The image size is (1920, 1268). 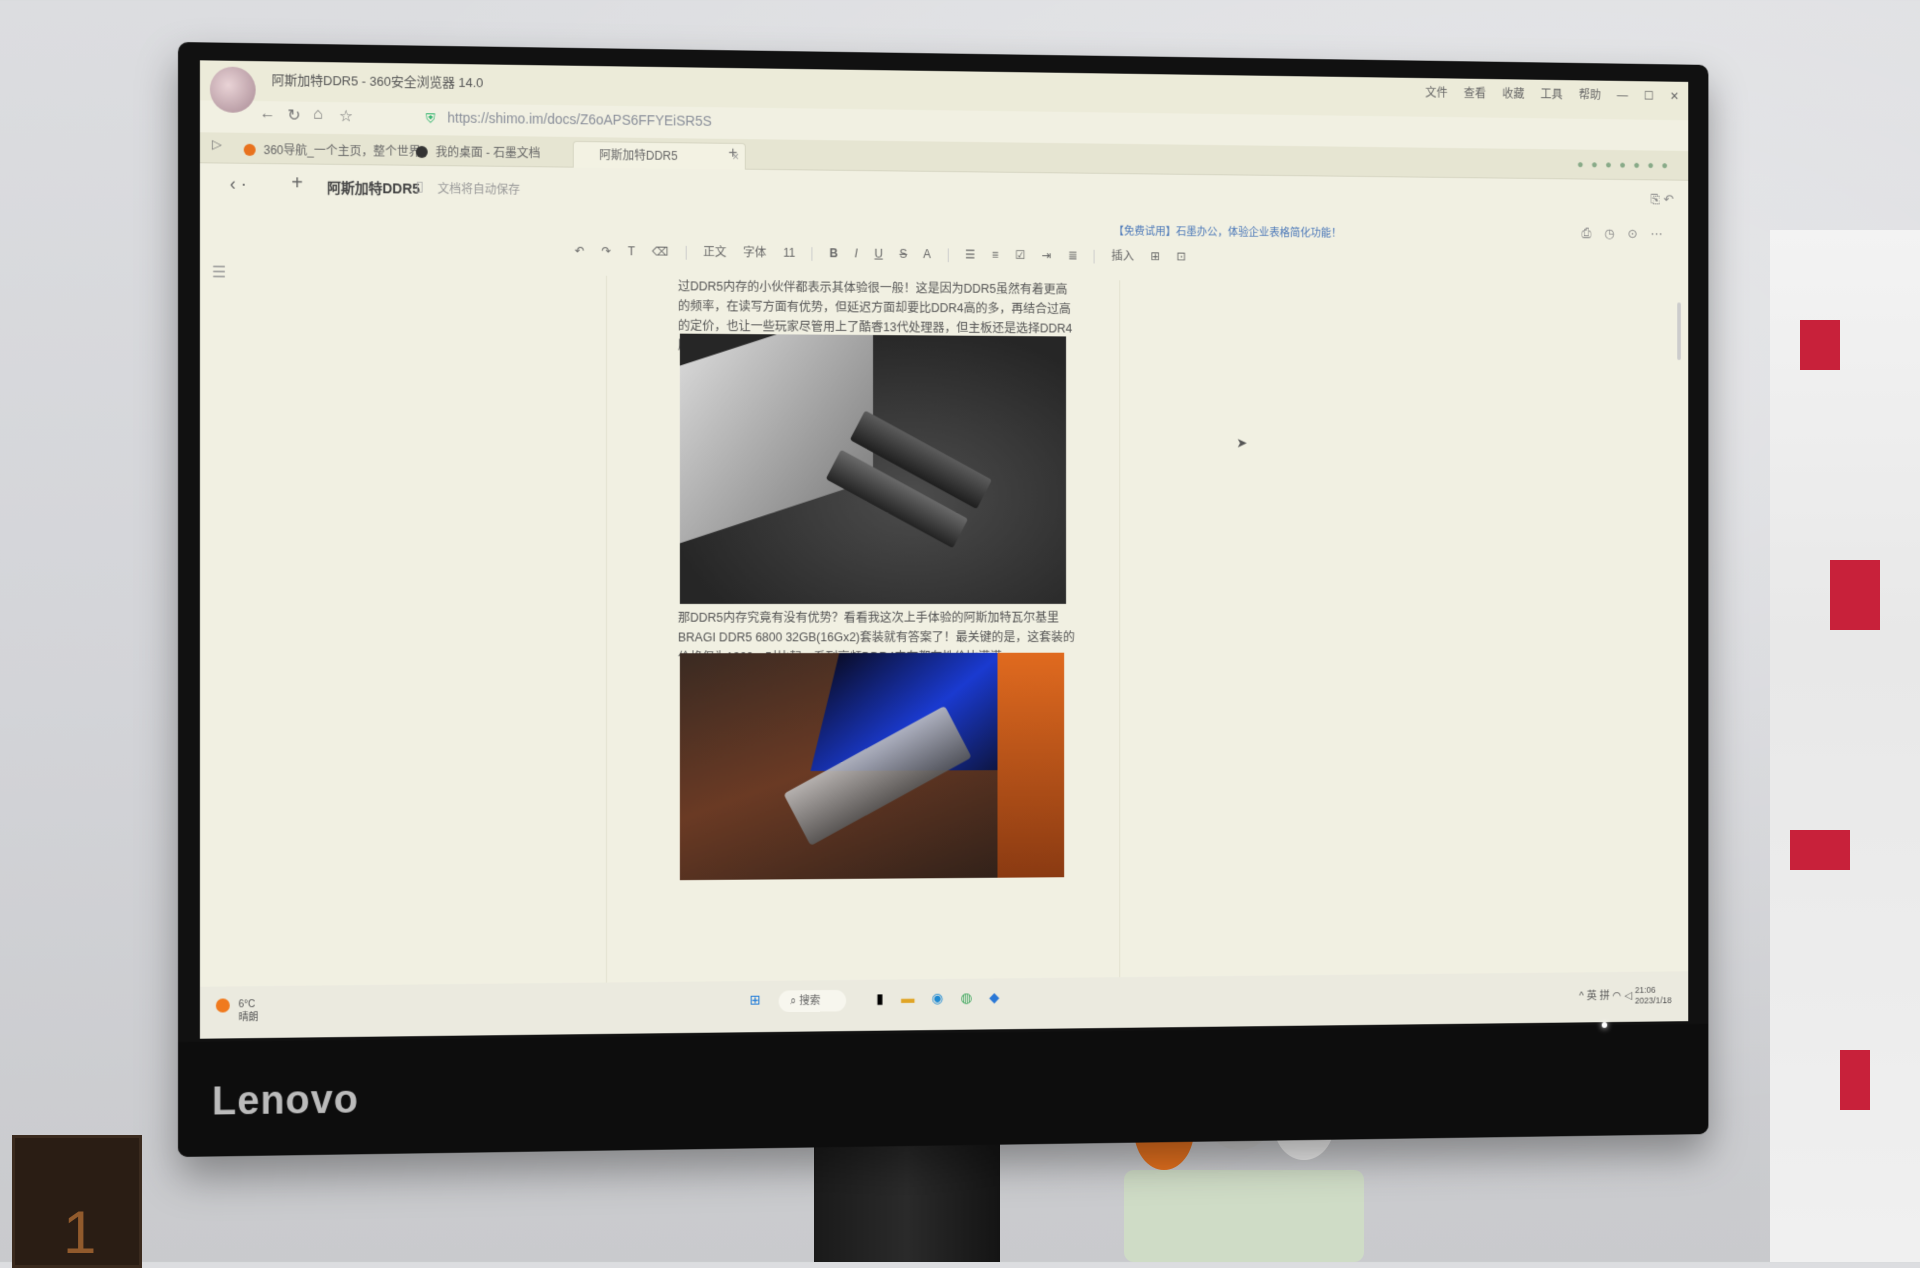 I want to click on taskbar-apps: ⊞ ⌕ 搜索 ▮ ▬ ◉ ◍ ◆, so click(x=881, y=1000).